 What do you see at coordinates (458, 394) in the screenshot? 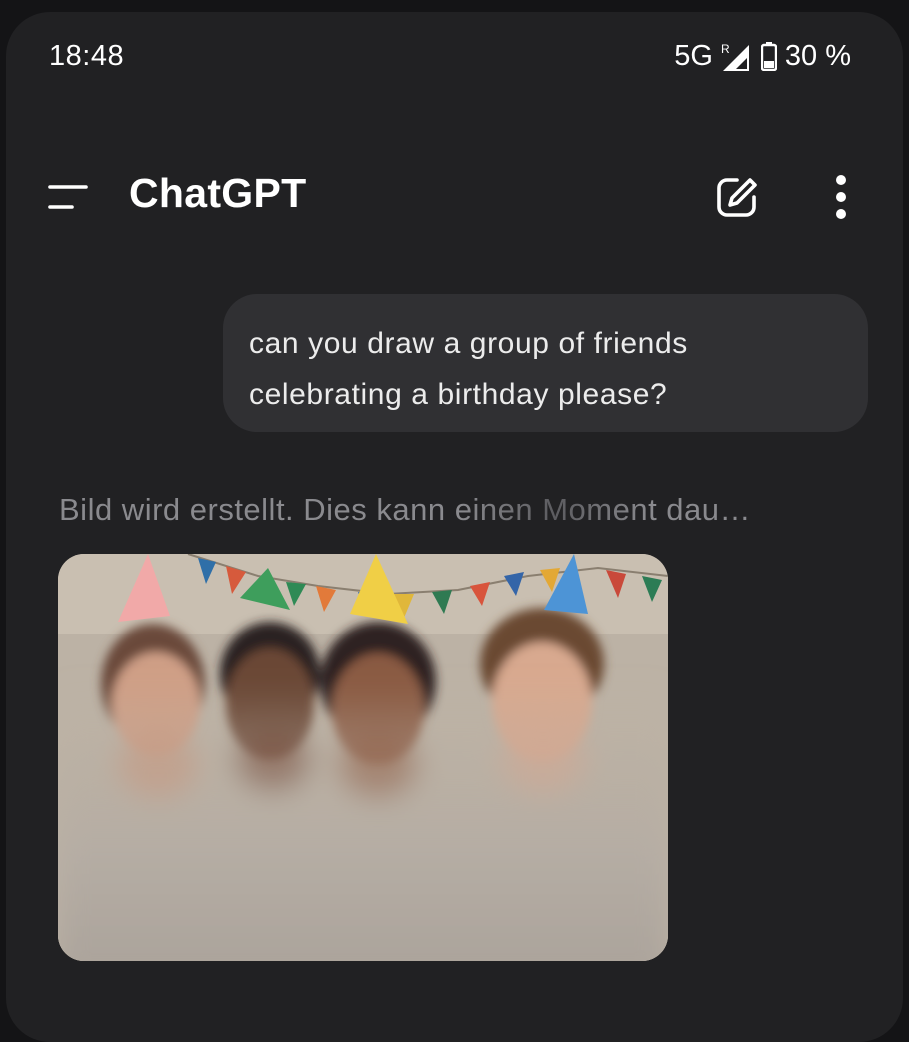
I see `user-message-line: celebrating a birthday please?` at bounding box center [458, 394].